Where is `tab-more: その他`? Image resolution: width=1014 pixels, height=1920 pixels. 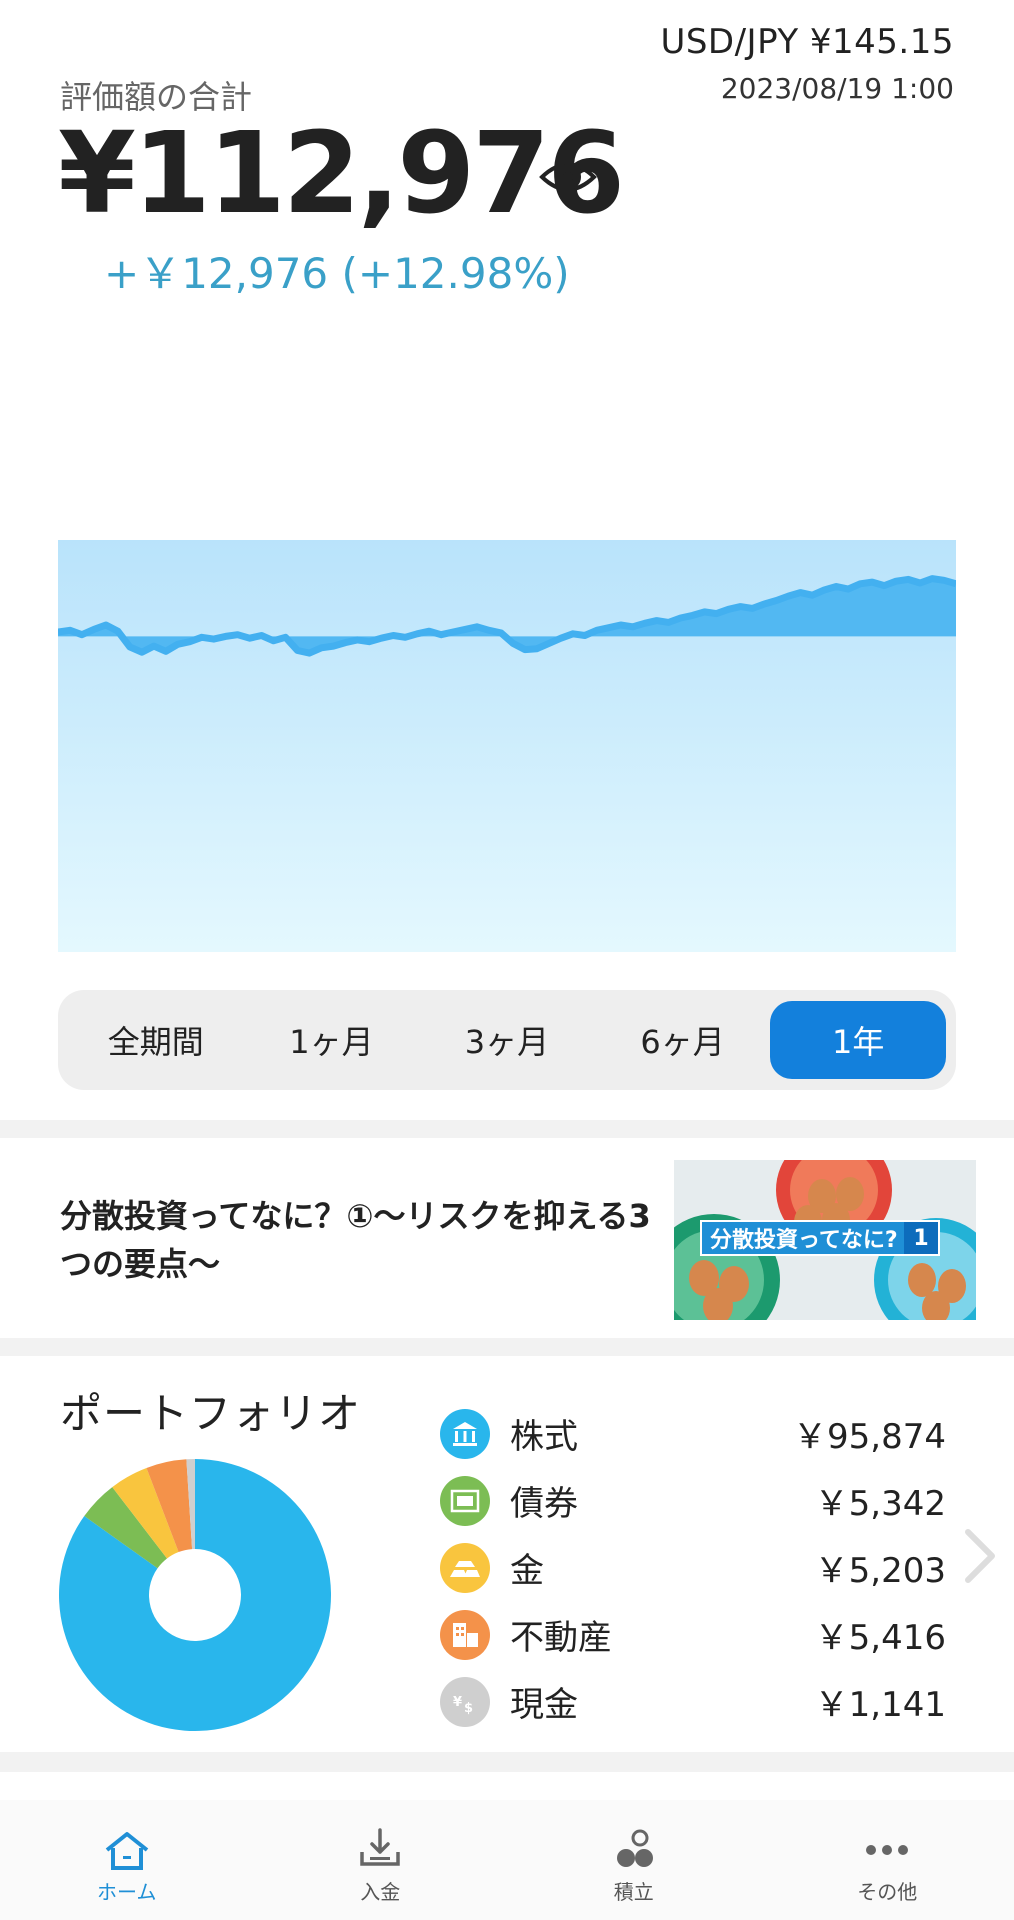 tab-more: その他 is located at coordinates (887, 1860).